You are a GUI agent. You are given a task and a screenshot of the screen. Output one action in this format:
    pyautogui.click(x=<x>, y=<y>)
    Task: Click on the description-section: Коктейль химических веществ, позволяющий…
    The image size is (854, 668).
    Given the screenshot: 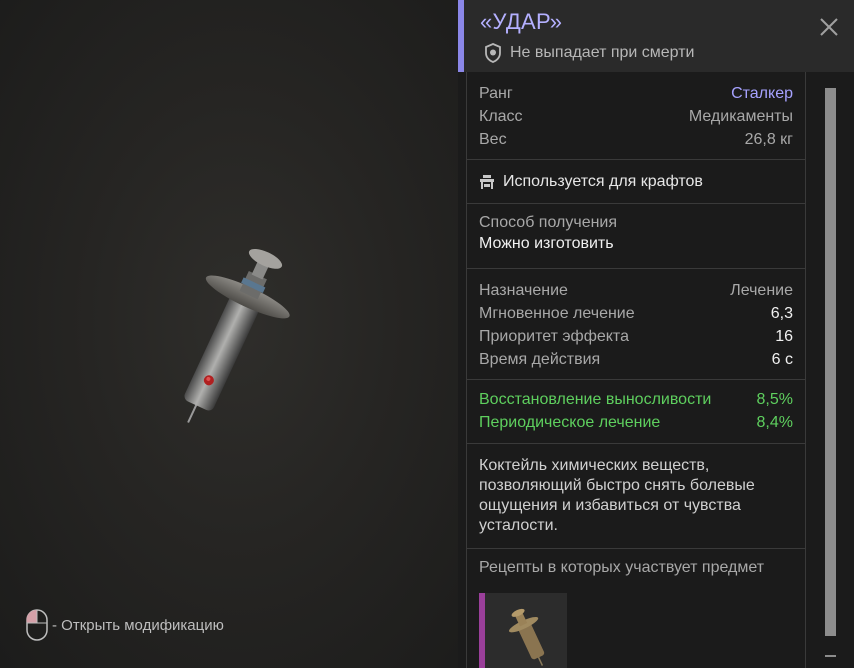 What is the action you would take?
    pyautogui.click(x=636, y=496)
    